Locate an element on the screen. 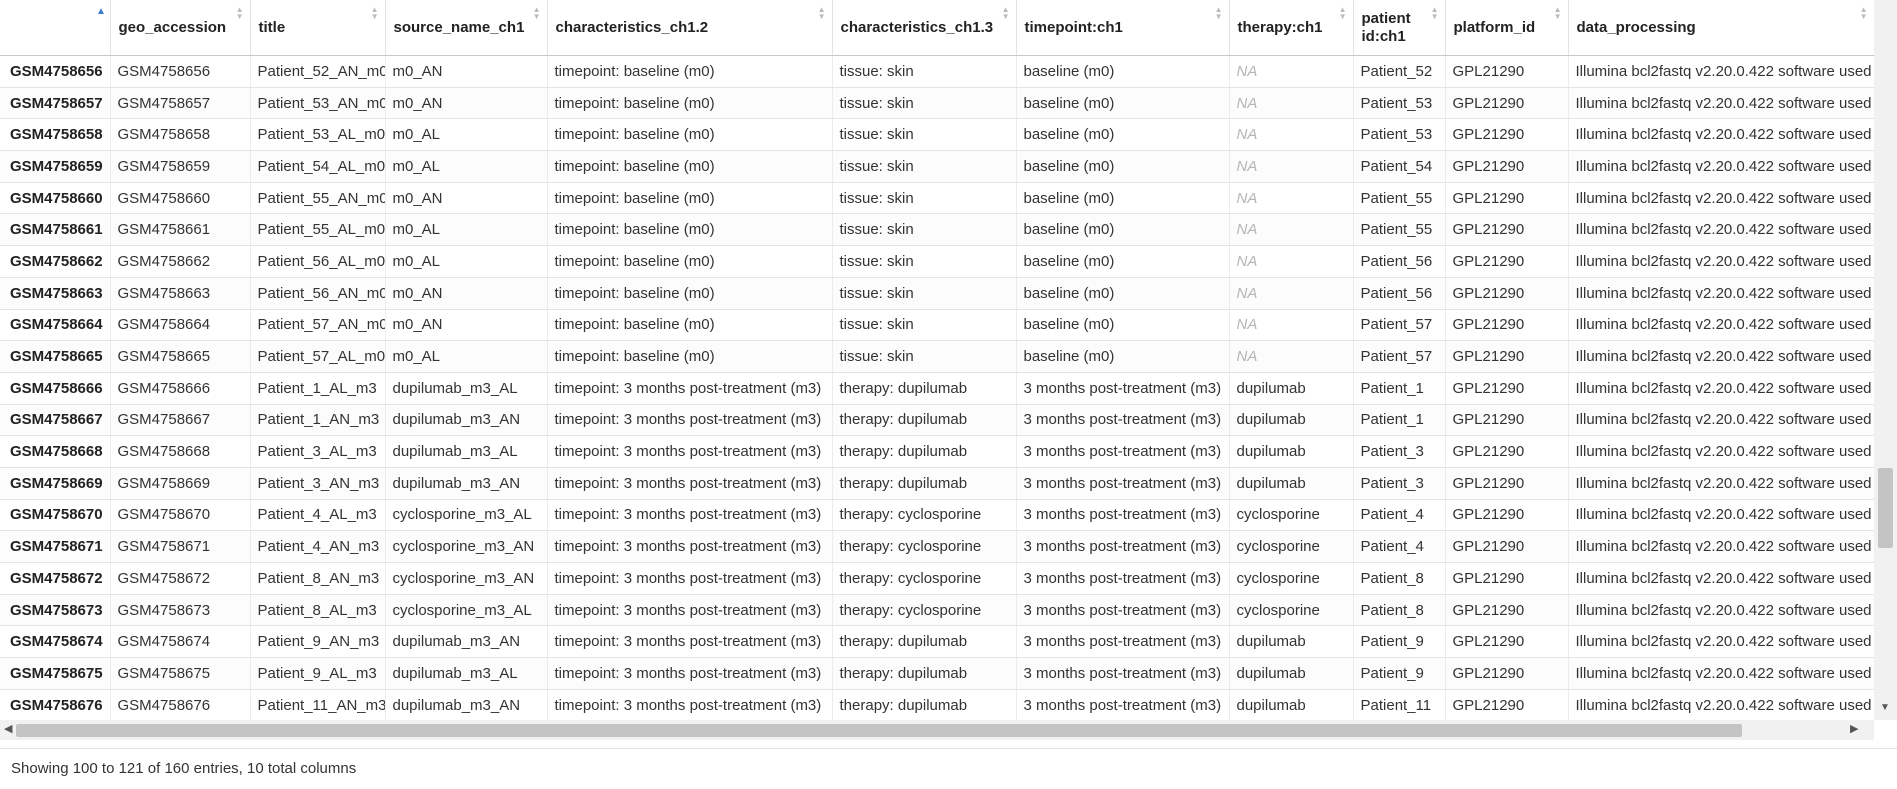 This screenshot has width=1897, height=789. table-cell: Patient_56 is located at coordinates (1399, 261).